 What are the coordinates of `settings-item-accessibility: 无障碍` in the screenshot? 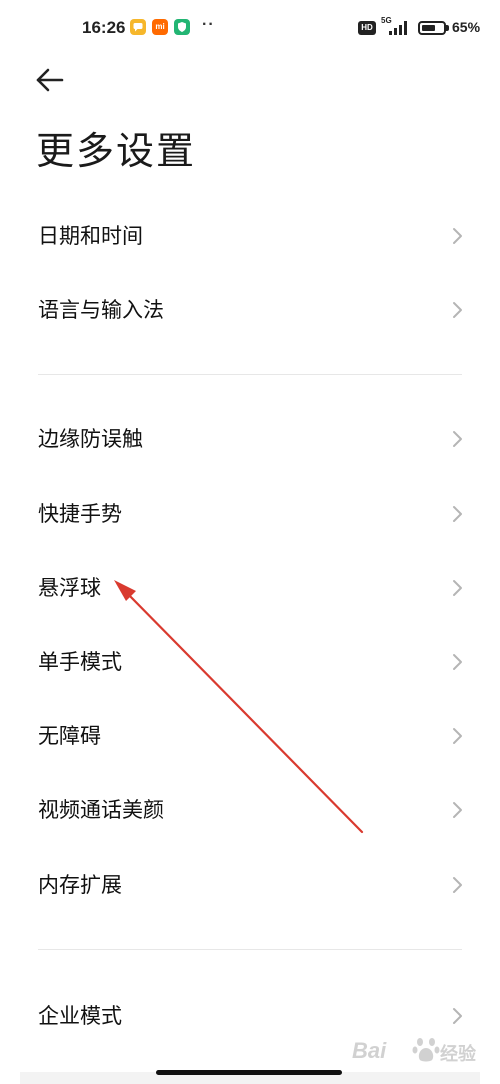 It's located at (250, 736).